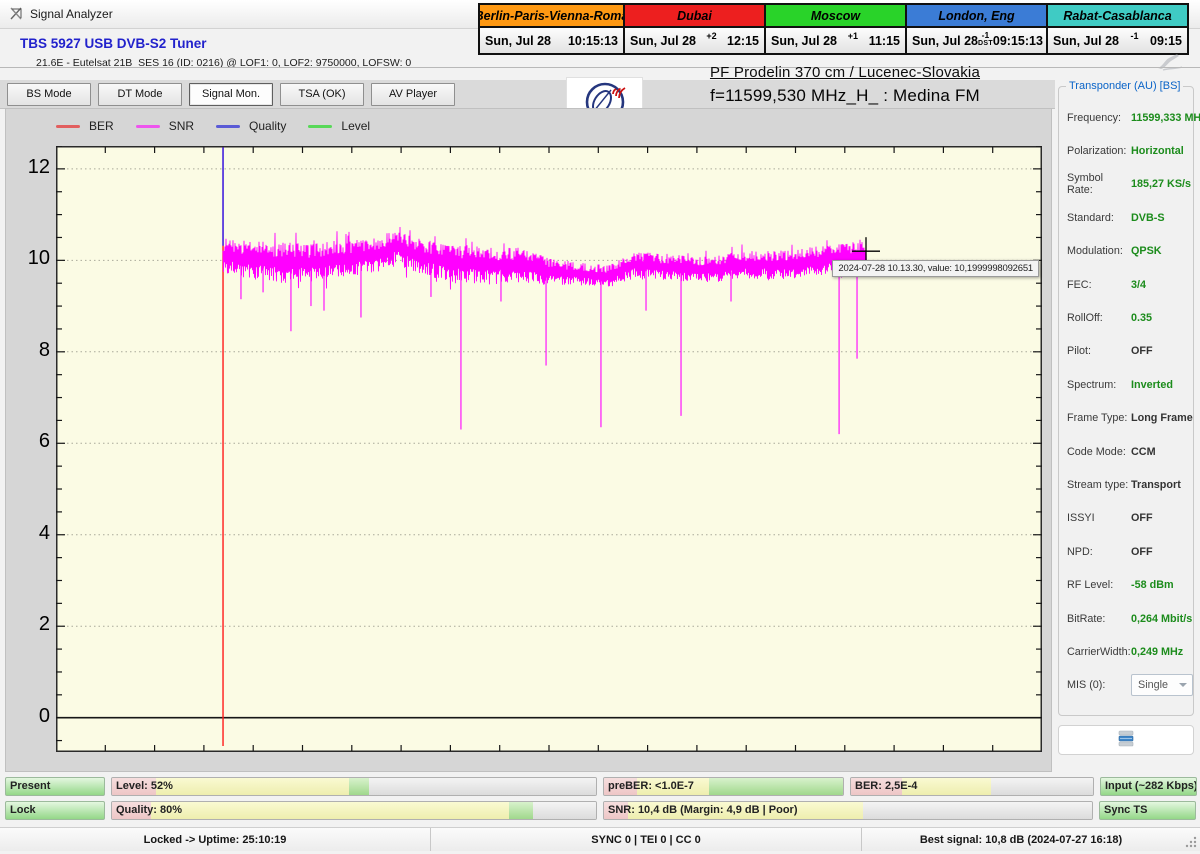 The height and width of the screenshot is (854, 1200). I want to click on field-label: Polarization:, so click(1097, 151).